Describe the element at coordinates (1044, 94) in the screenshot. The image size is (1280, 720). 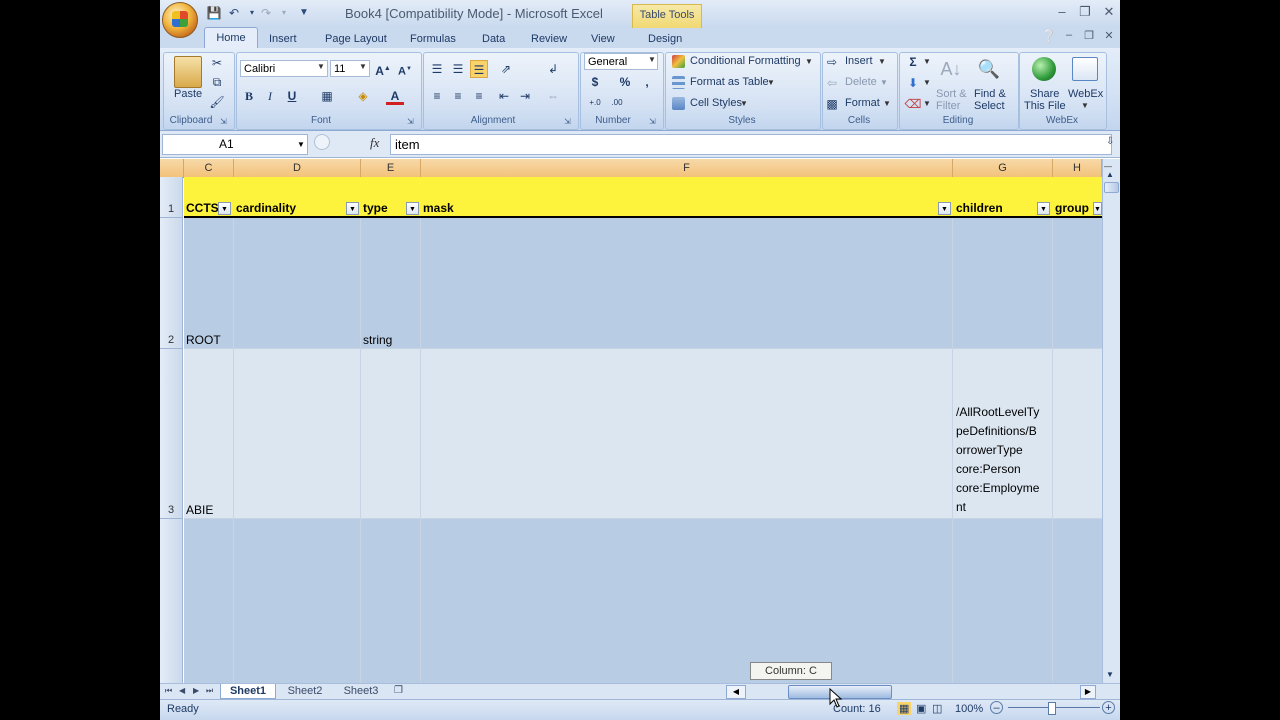
I see `share-file-label-1: Share` at that location.